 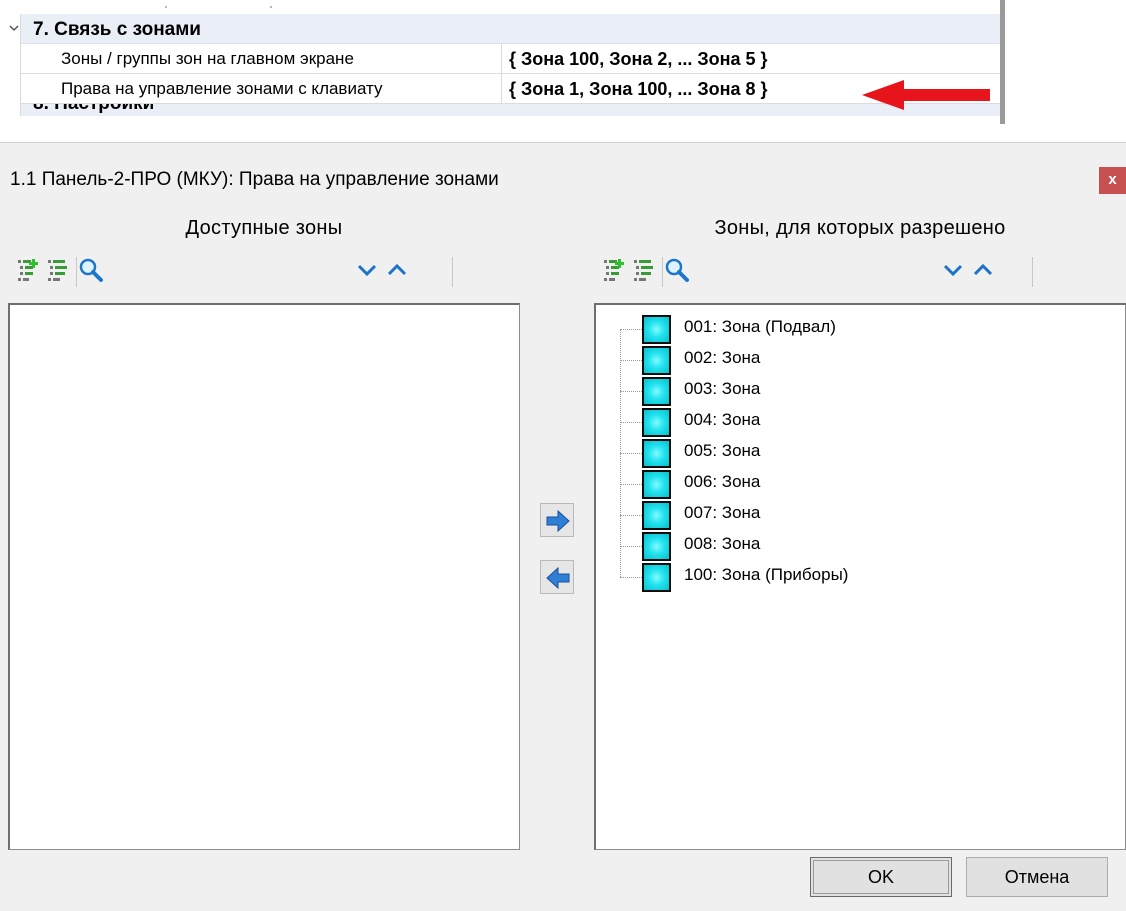 I want to click on zone-label: 007: Зона, so click(x=722, y=512).